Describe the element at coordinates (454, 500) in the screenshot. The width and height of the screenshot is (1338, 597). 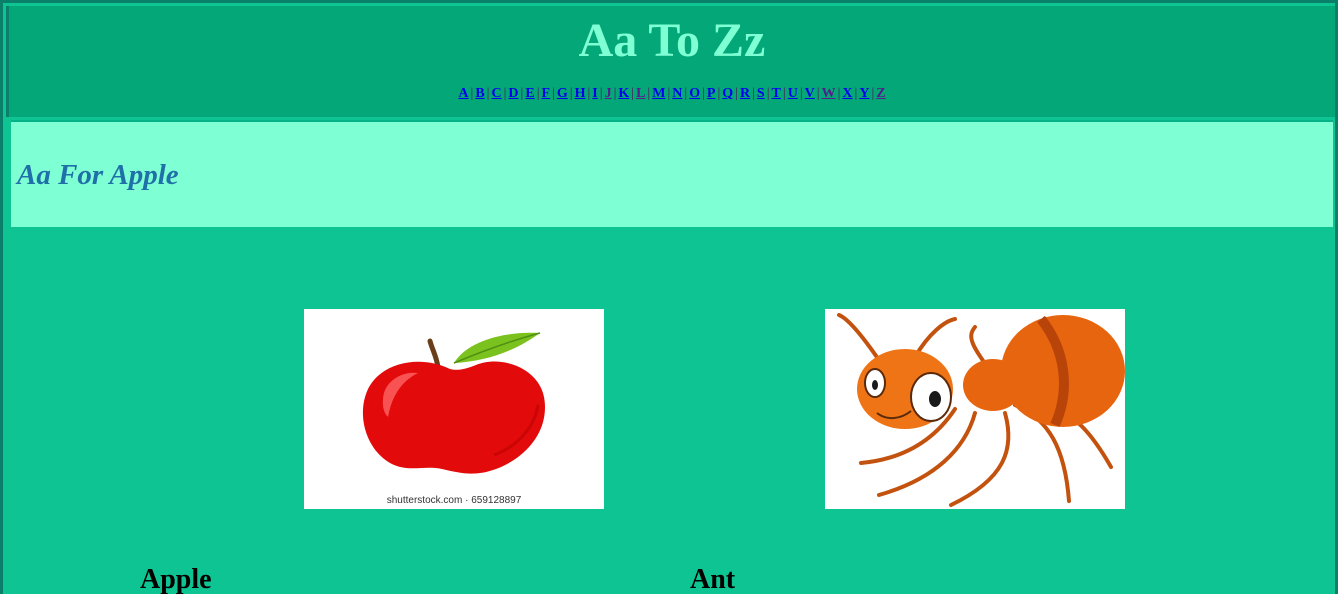
I see `image-watermark: shutterstock.com · 659128897` at that location.